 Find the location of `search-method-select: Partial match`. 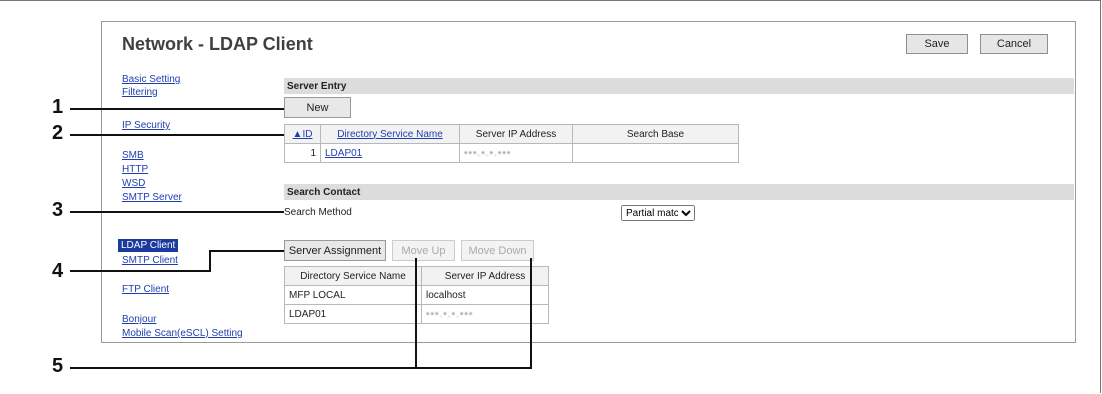

search-method-select: Partial match is located at coordinates (658, 213).